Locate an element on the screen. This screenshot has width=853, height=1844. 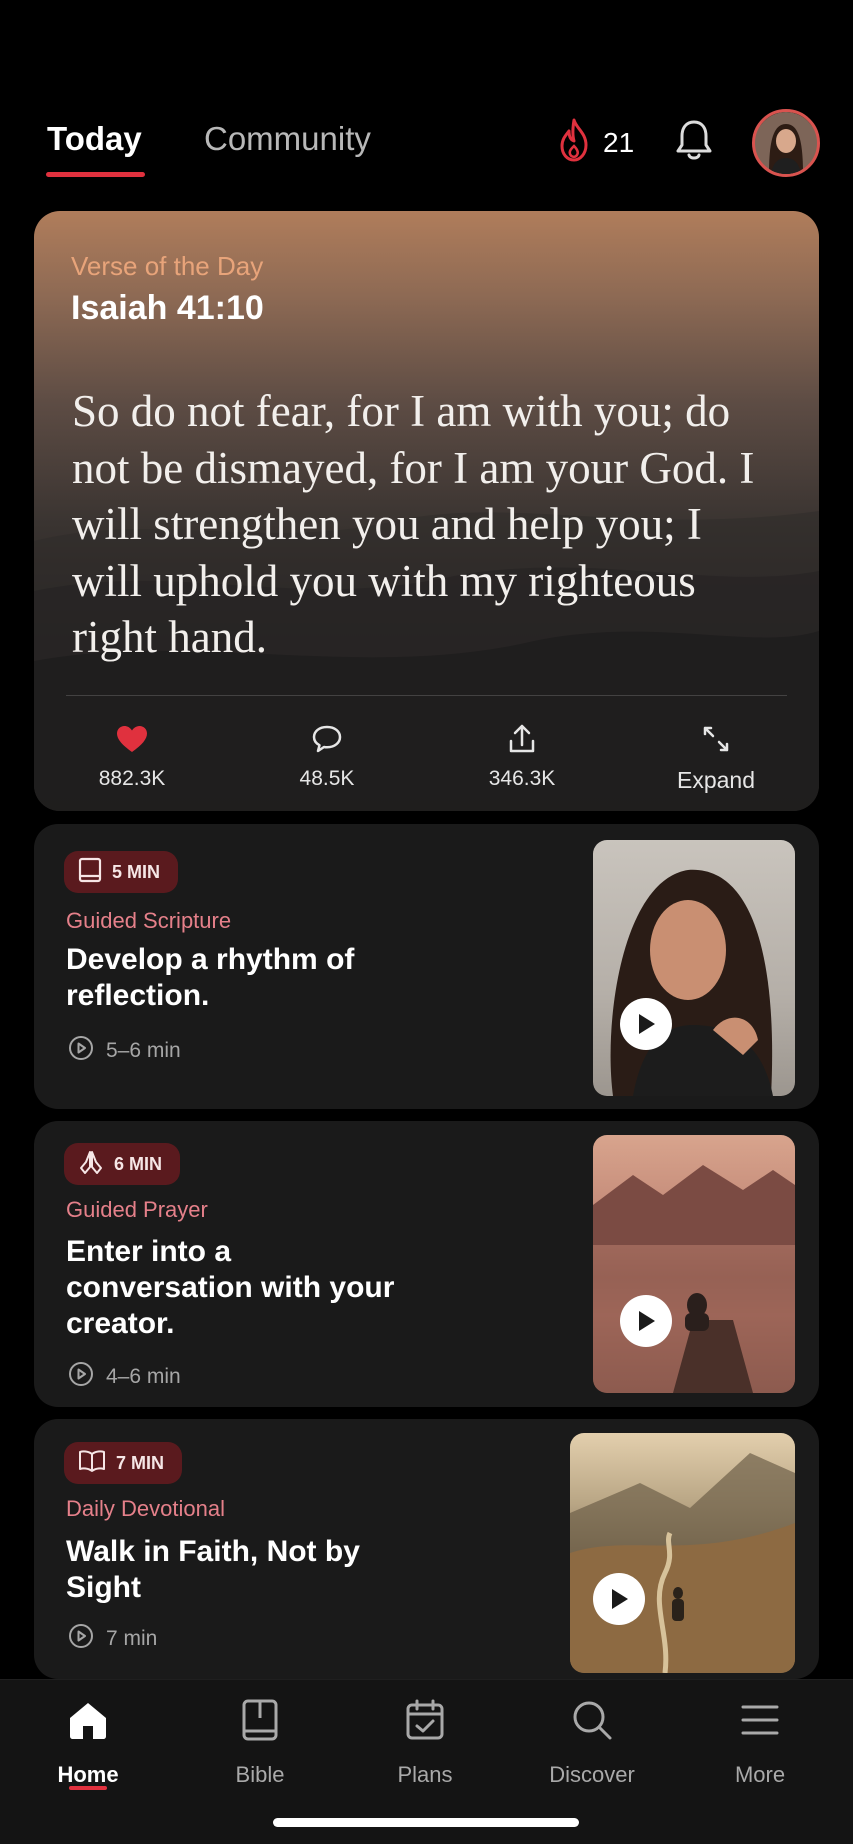
share-button: 346.3K is located at coordinates (522, 756).